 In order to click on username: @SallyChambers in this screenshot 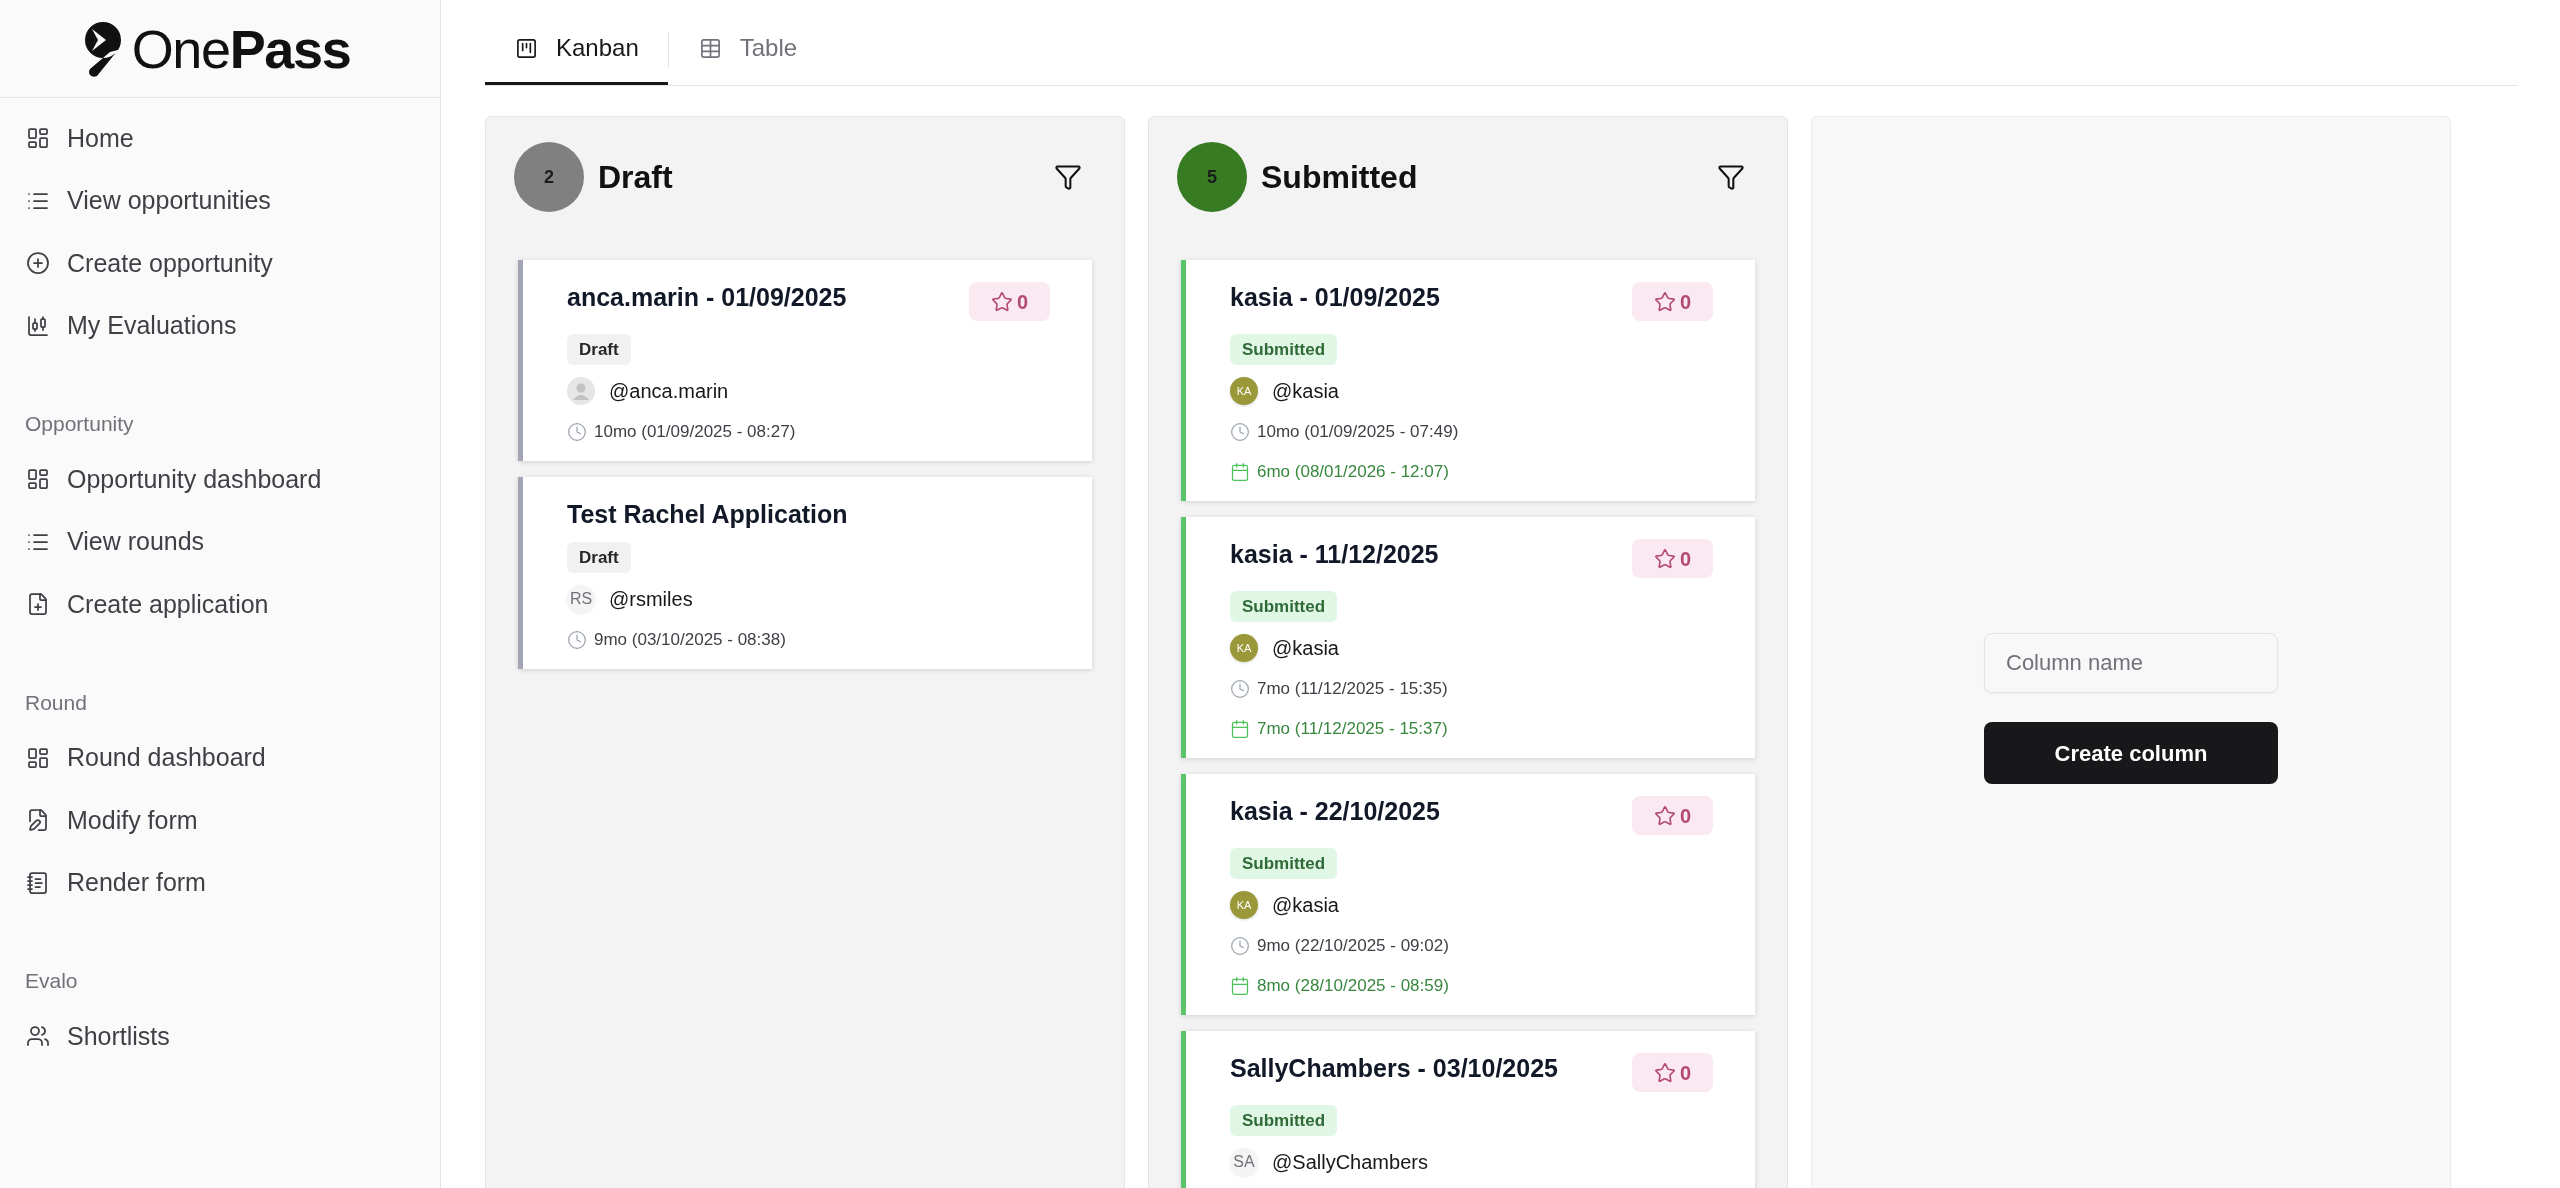, I will do `click(1350, 1162)`.